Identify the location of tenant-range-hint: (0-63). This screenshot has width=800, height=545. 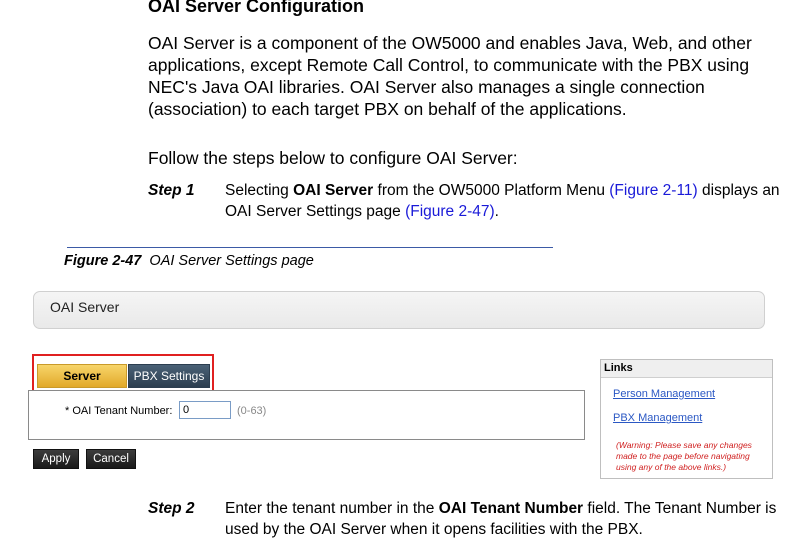
(252, 411).